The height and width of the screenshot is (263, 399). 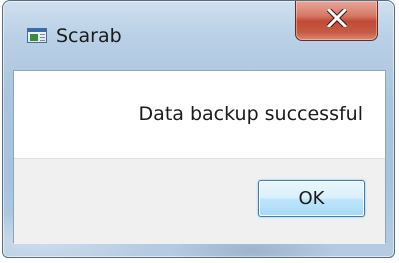 I want to click on application-window-icon, so click(x=37, y=35).